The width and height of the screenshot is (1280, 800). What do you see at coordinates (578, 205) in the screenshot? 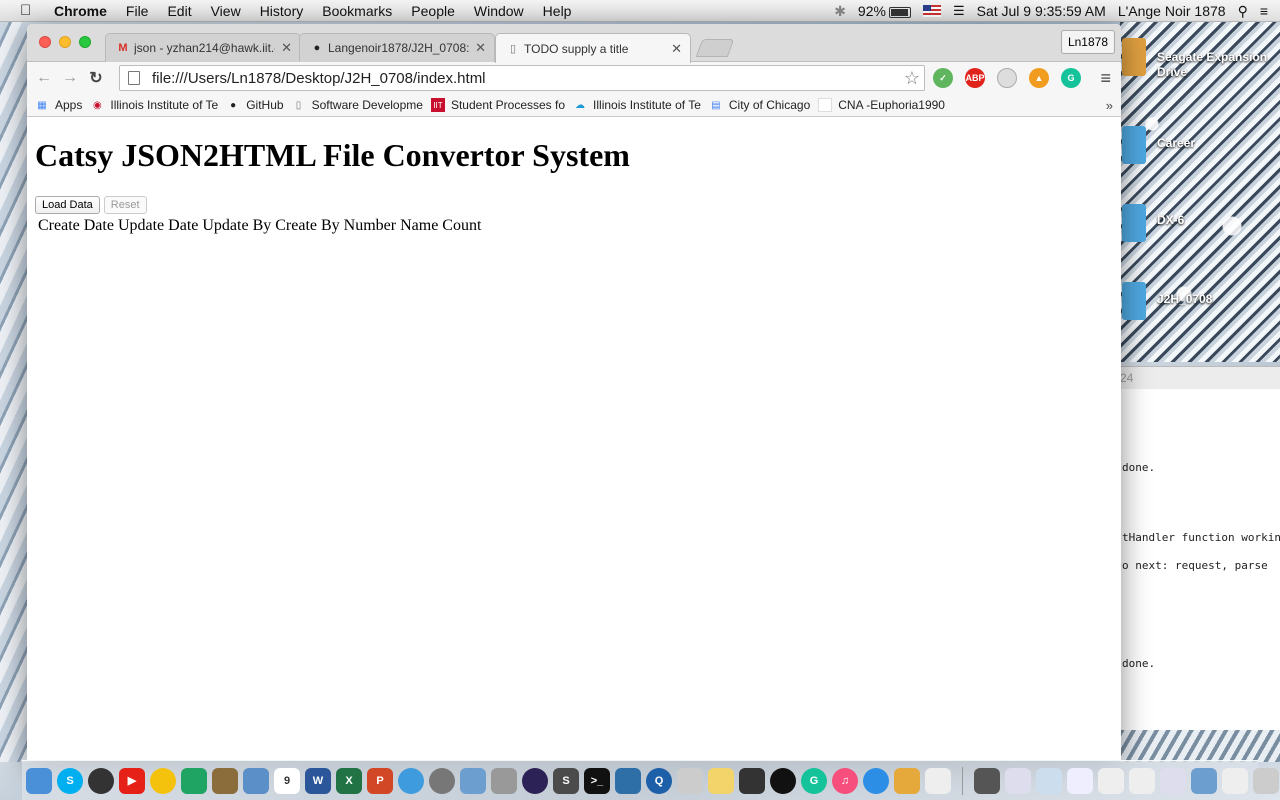
I see `button-row: Load Data Reset` at bounding box center [578, 205].